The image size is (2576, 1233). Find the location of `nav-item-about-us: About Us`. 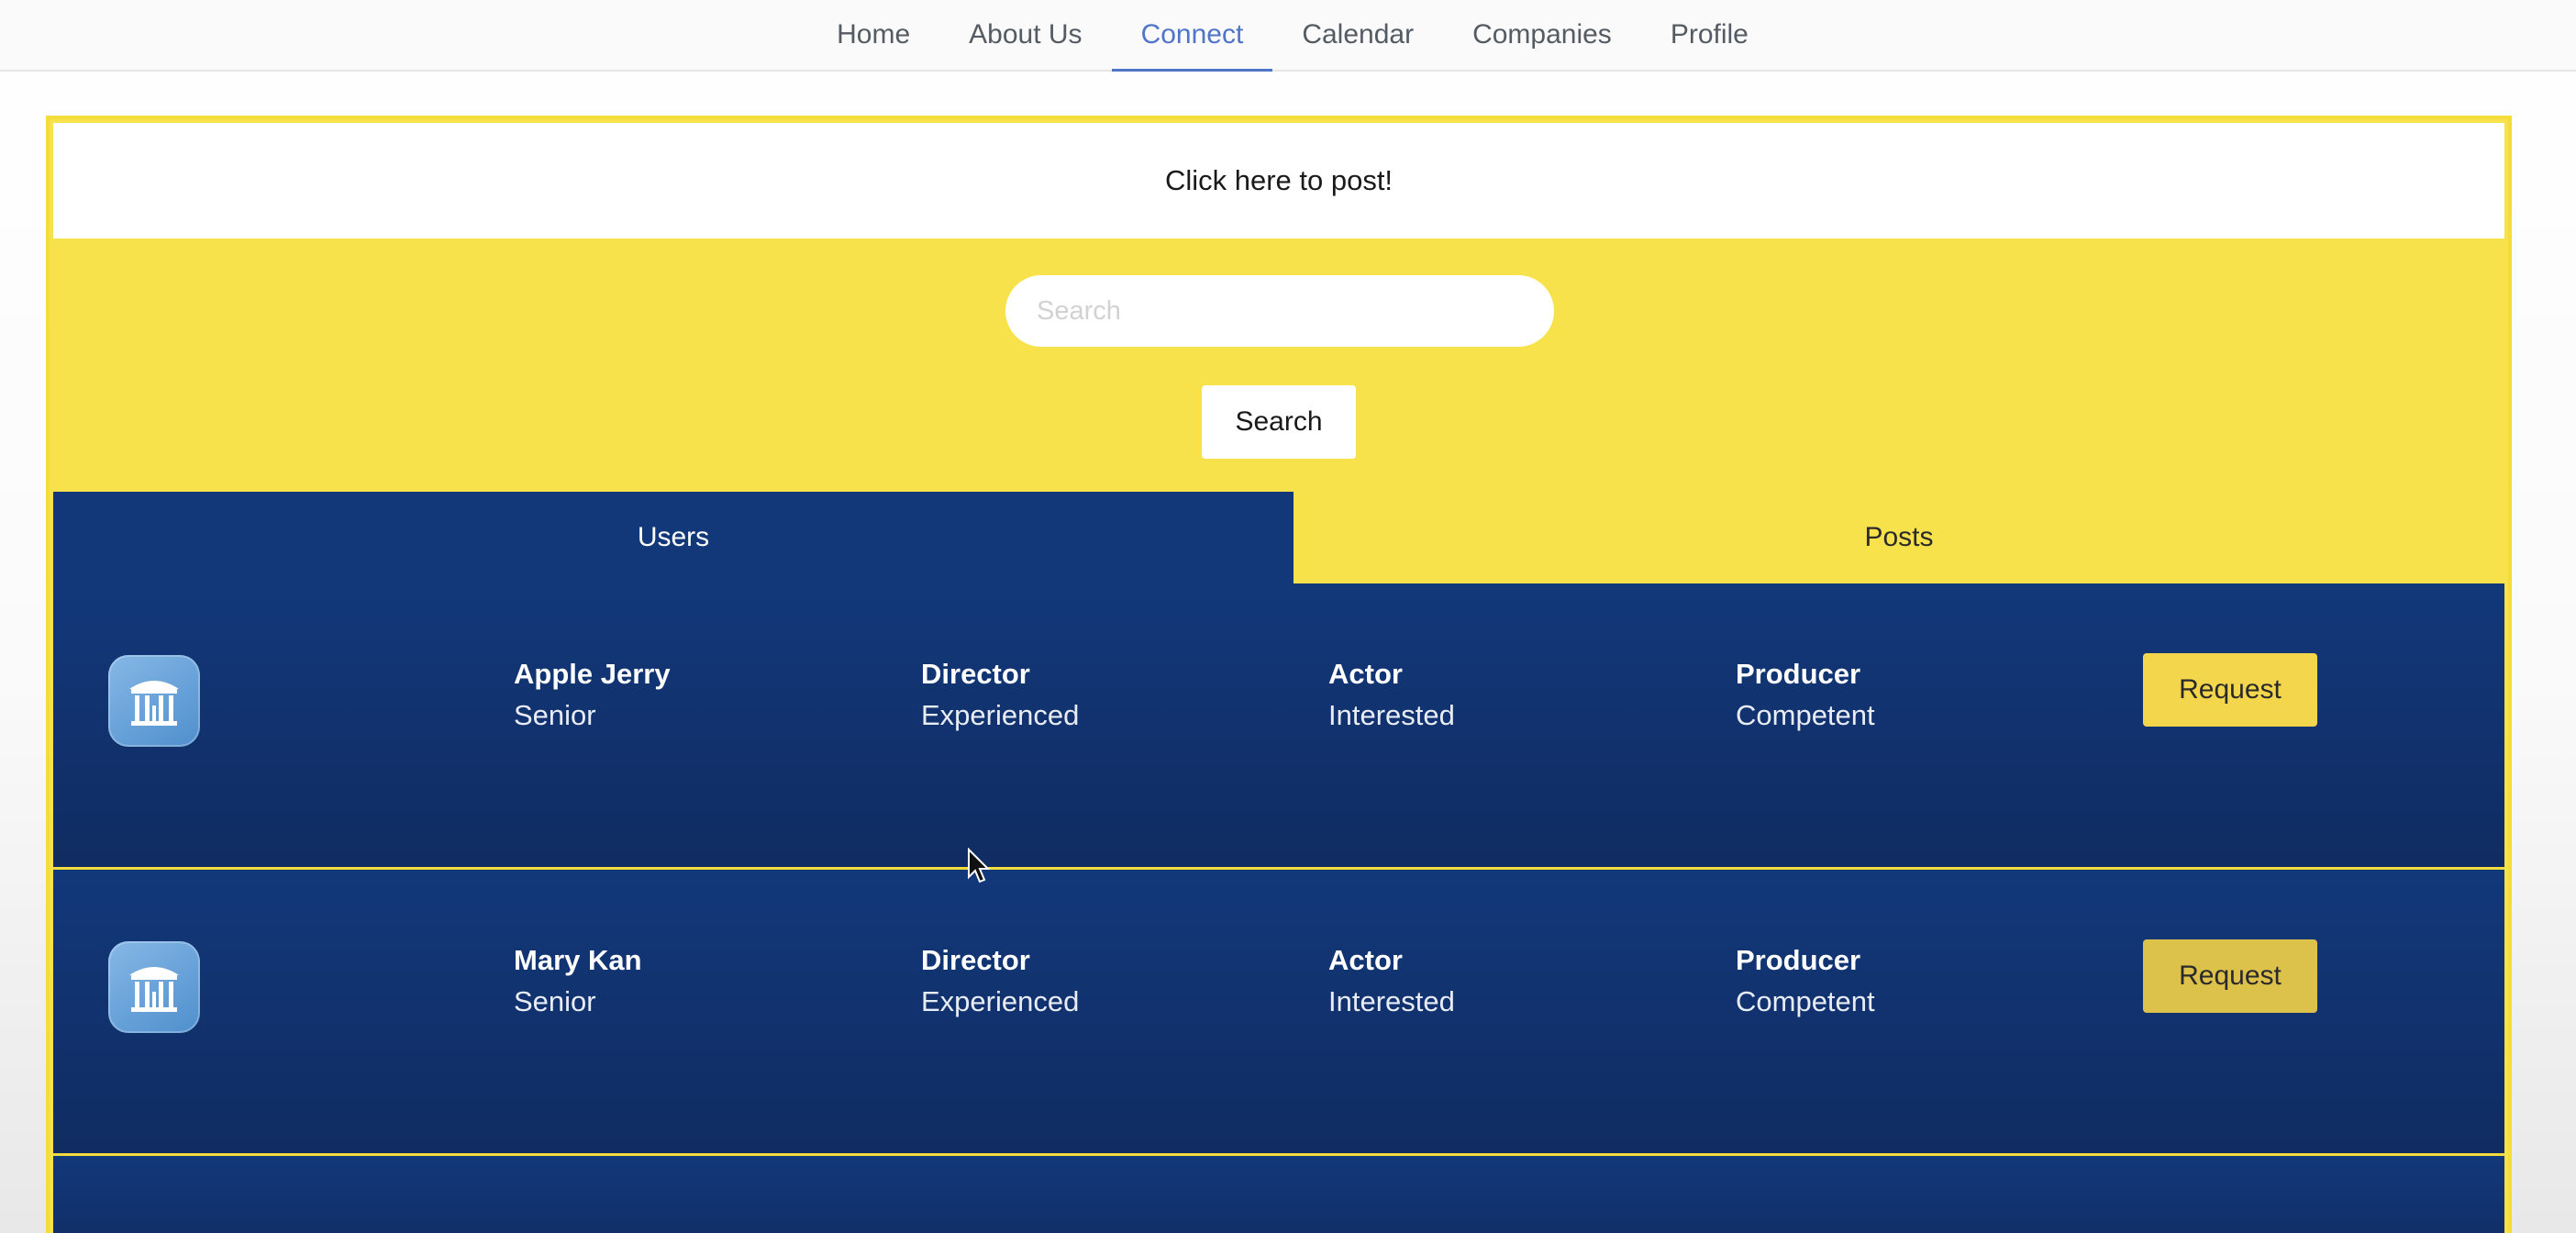

nav-item-about-us: About Us is located at coordinates (1025, 35).